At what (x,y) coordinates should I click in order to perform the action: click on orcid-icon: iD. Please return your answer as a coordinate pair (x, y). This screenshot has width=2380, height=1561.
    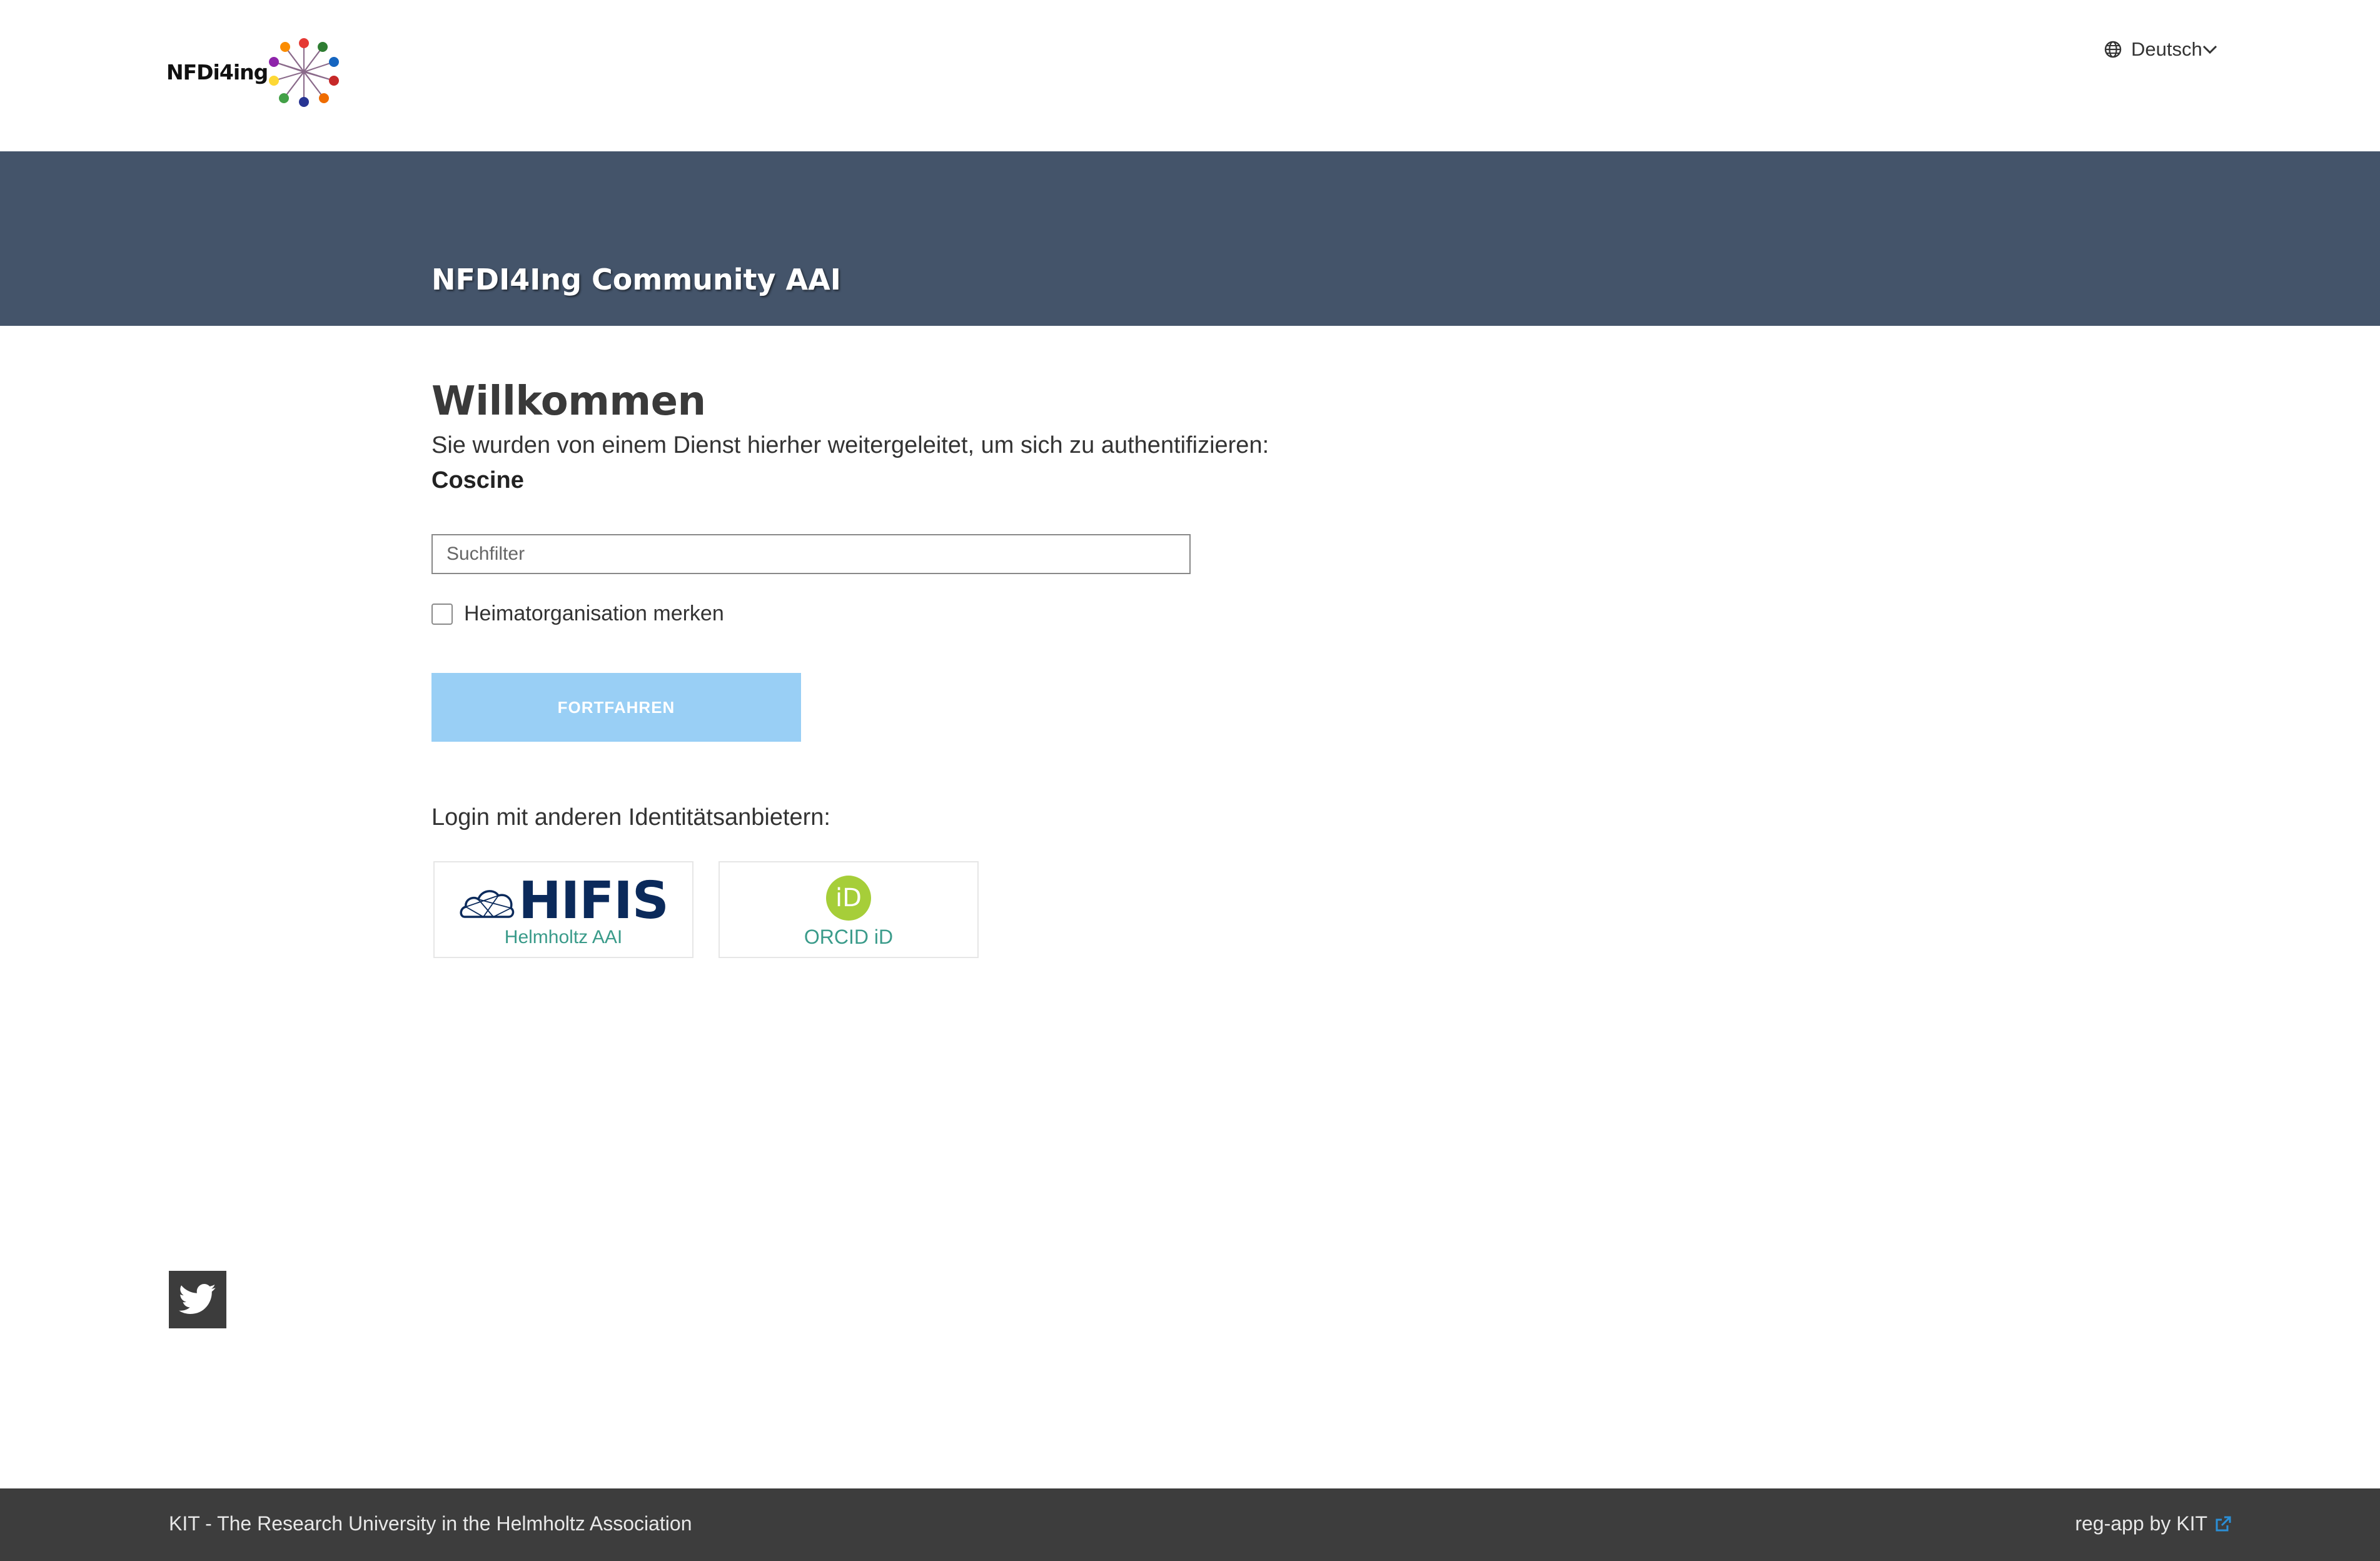
    Looking at the image, I should click on (848, 899).